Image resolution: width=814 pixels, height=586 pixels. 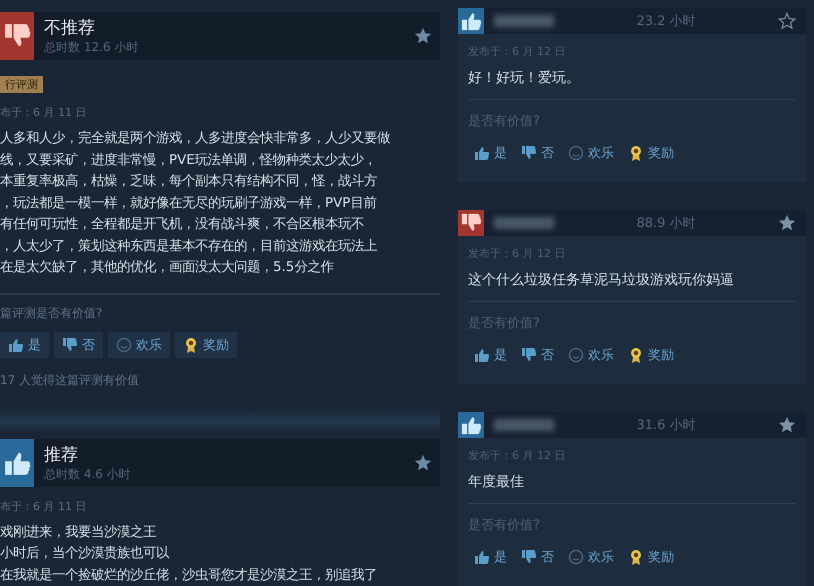 I want to click on early-access-badge: 行评测, so click(x=21, y=84).